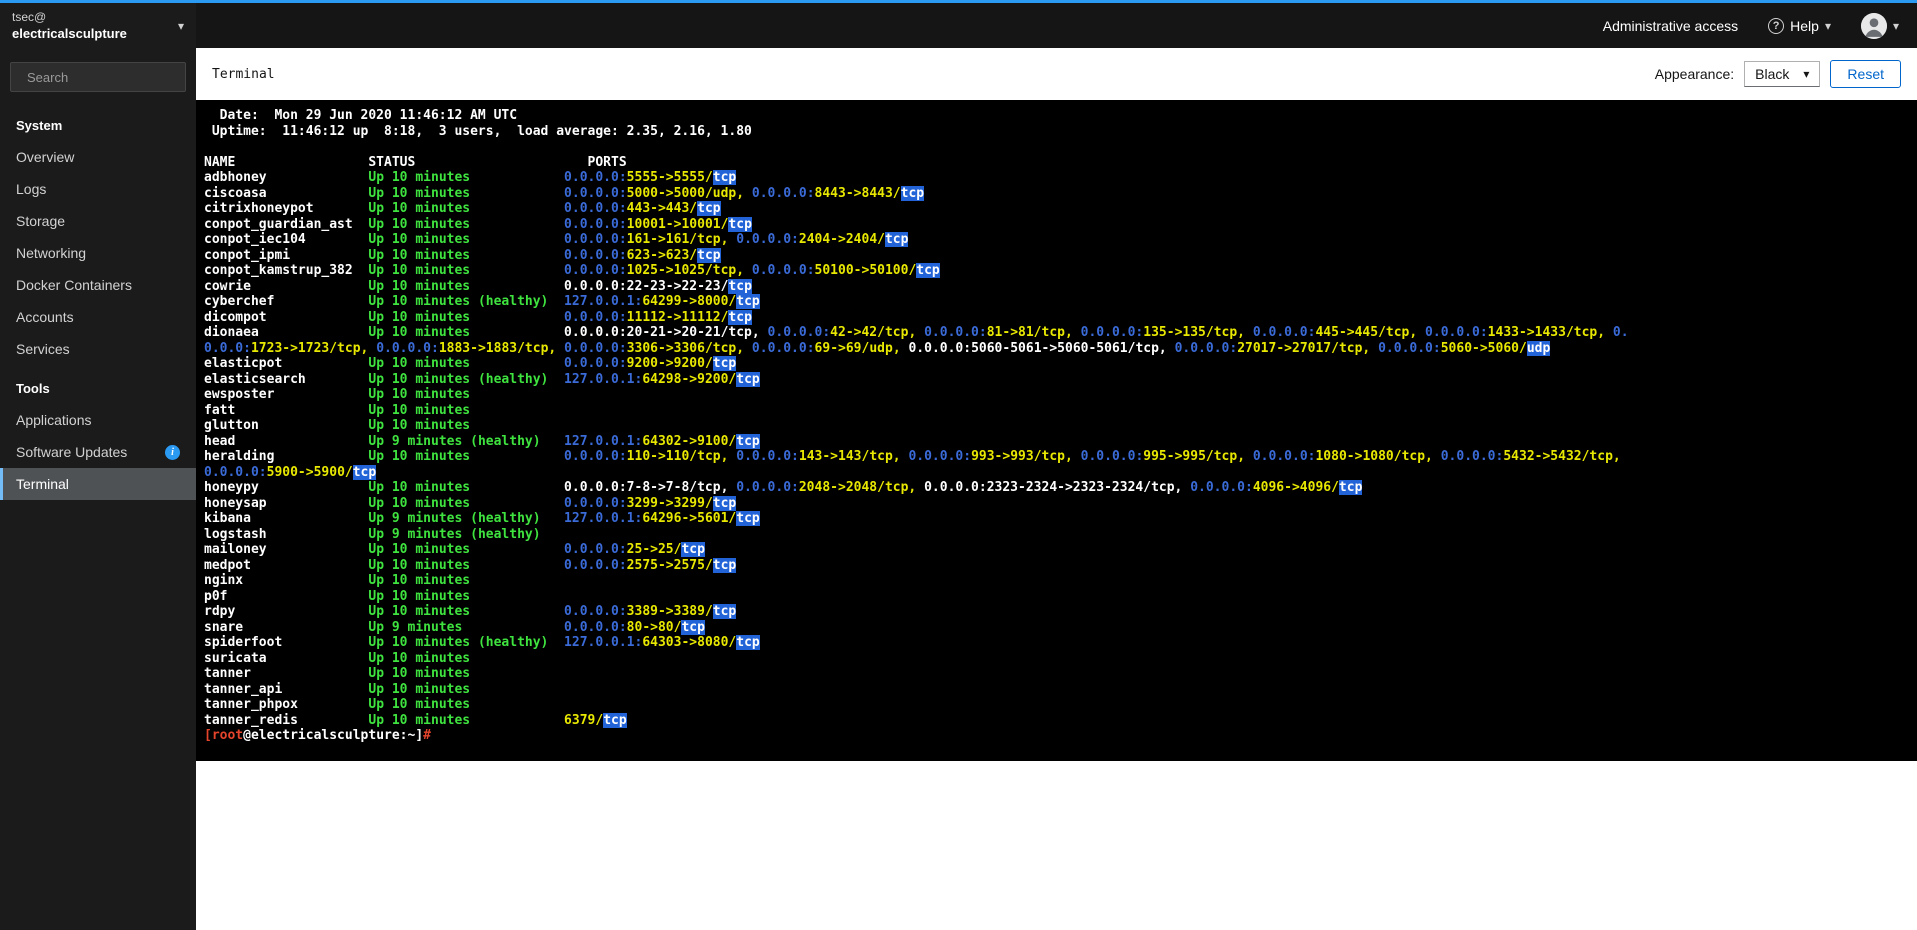  Describe the element at coordinates (361, 115) in the screenshot. I see `terminal-line: Date: Mon 29 Jun 2020 11:46:12 AM UTC` at that location.